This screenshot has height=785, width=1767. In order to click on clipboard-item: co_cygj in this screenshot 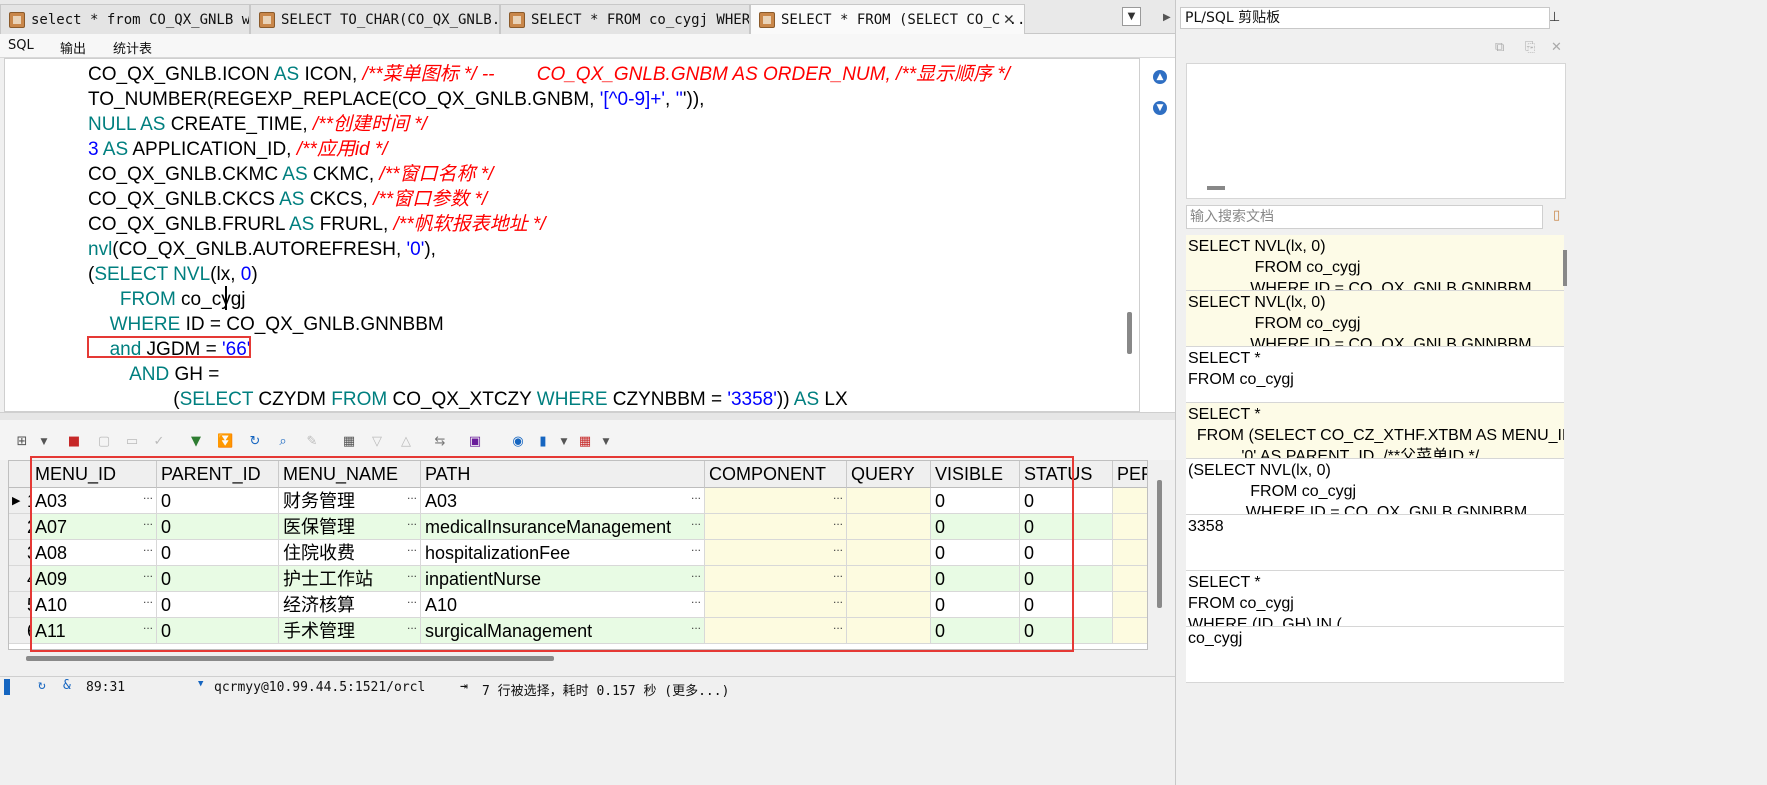, I will do `click(1375, 655)`.